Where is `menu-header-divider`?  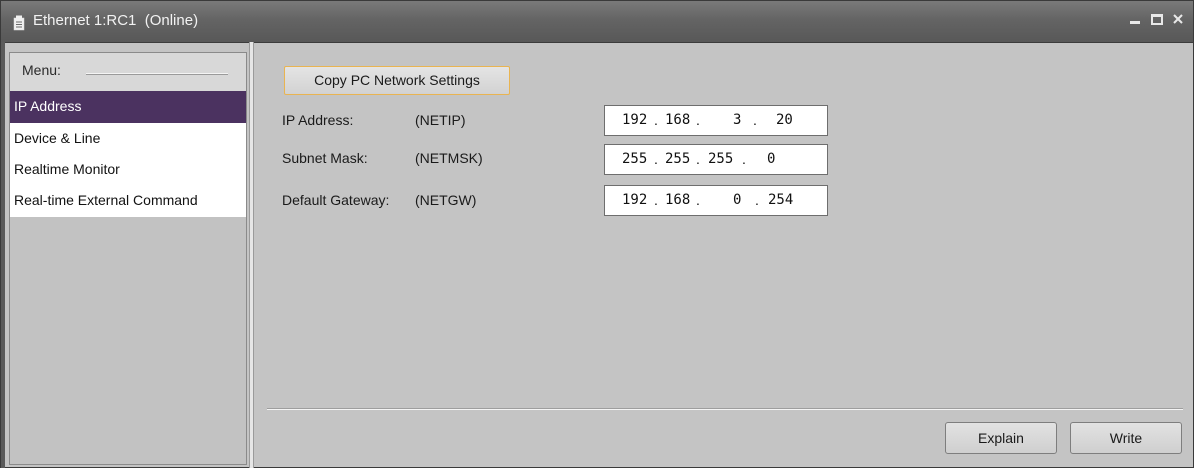
menu-header-divider is located at coordinates (157, 74).